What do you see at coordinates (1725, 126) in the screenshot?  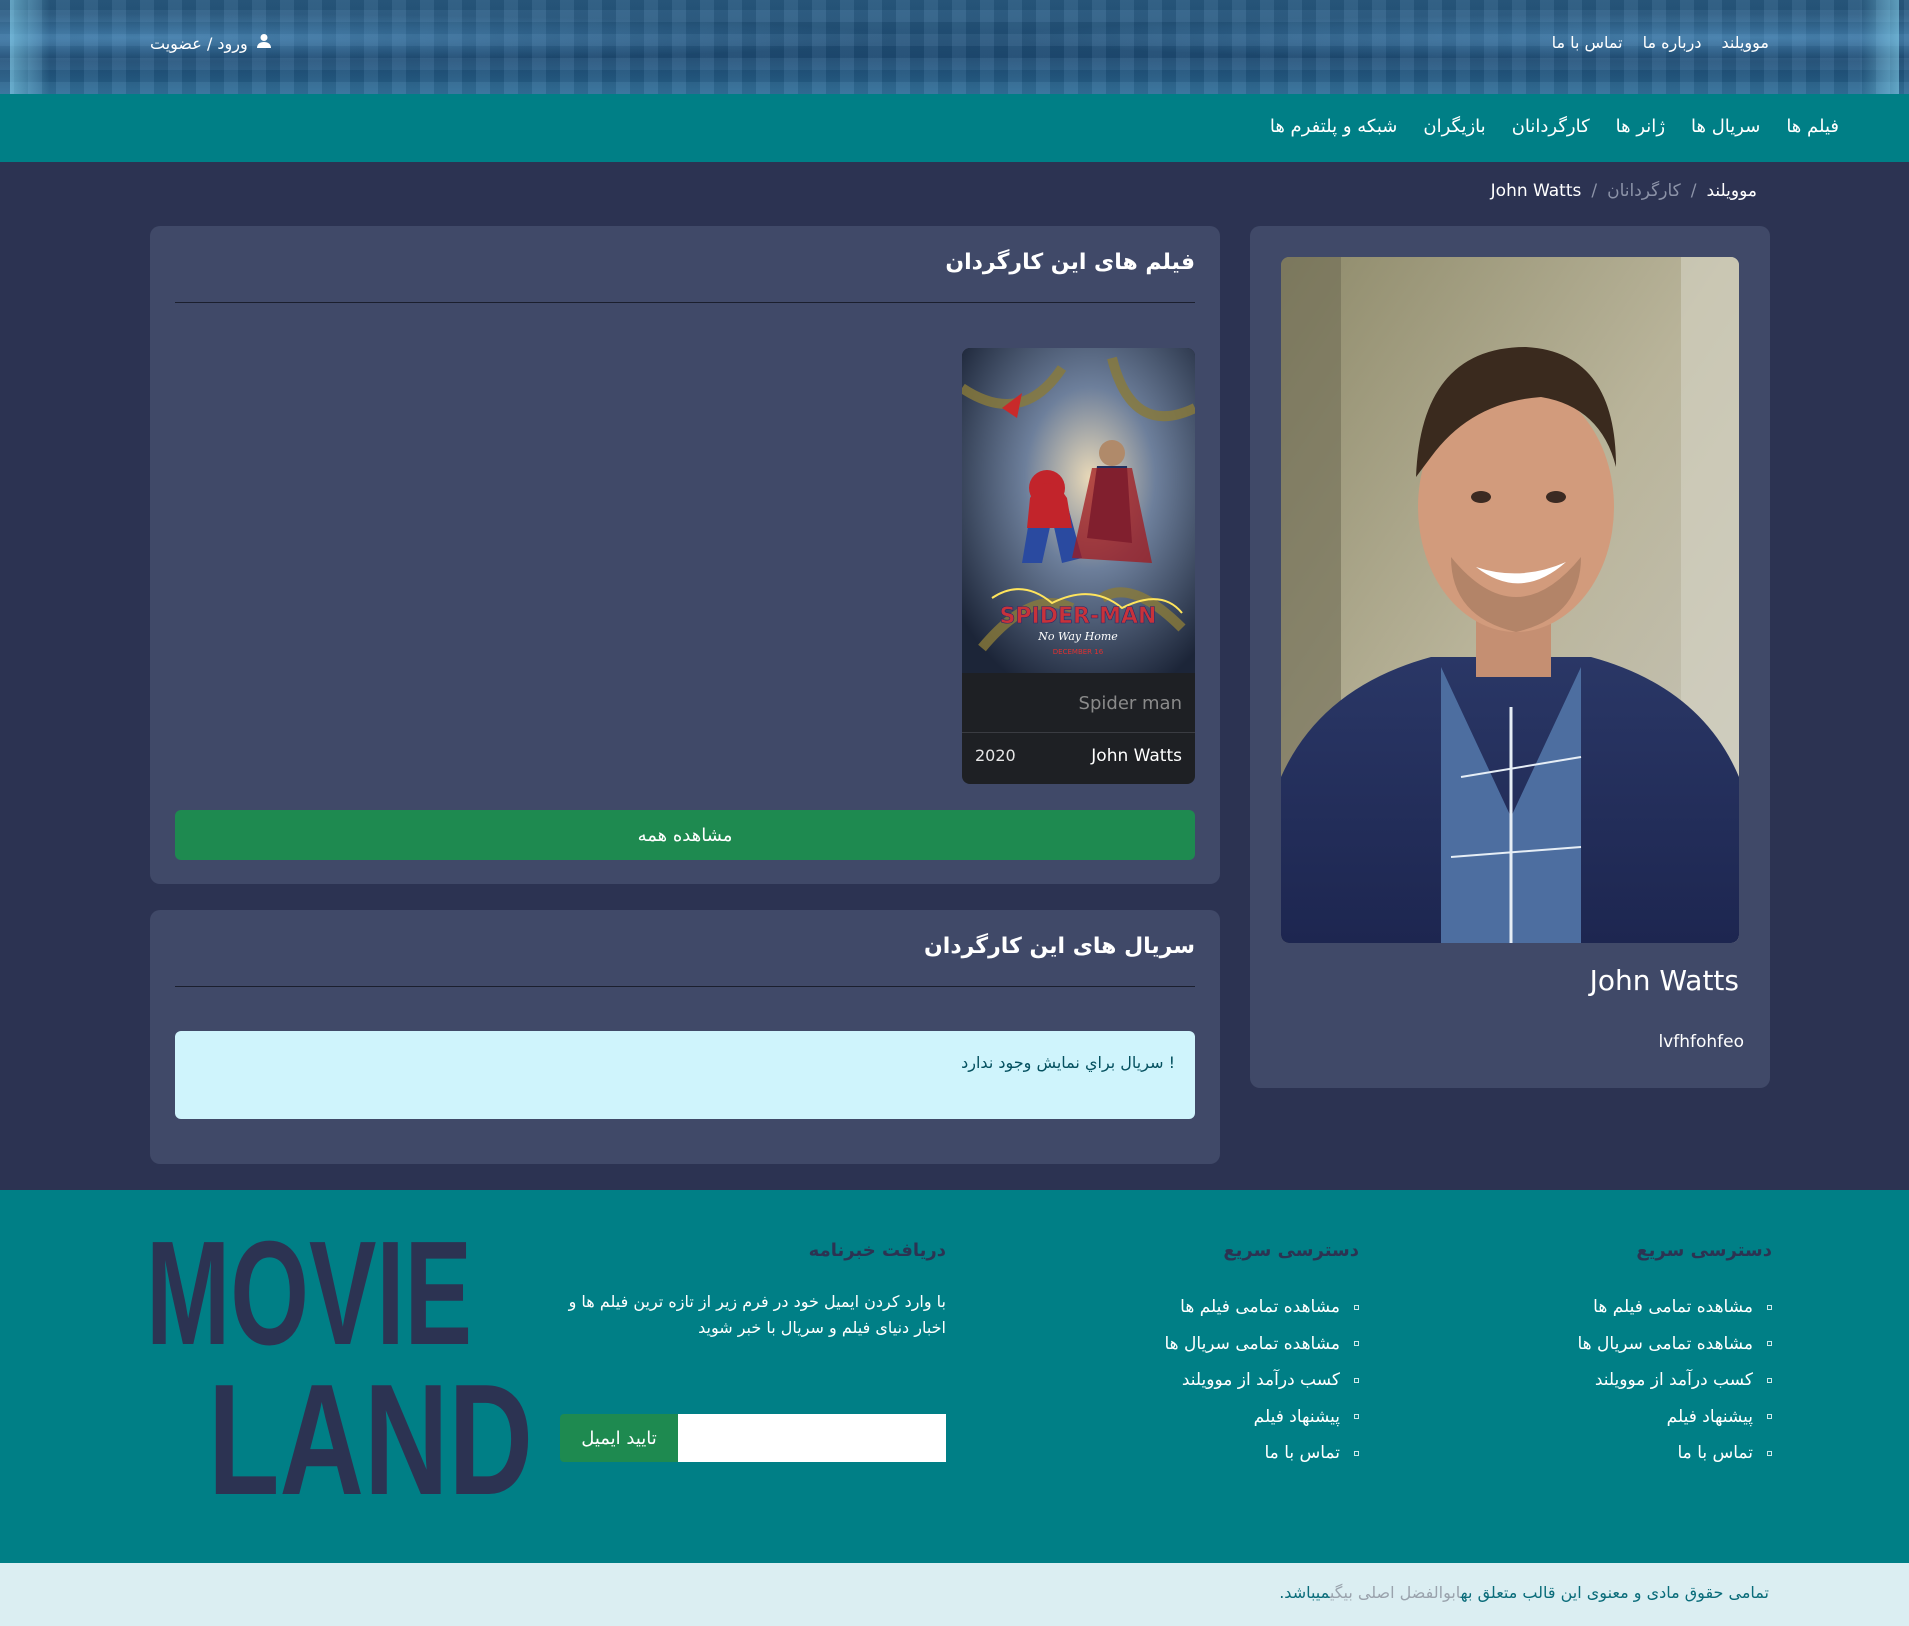 I see `nav-item-series: سریال ها` at bounding box center [1725, 126].